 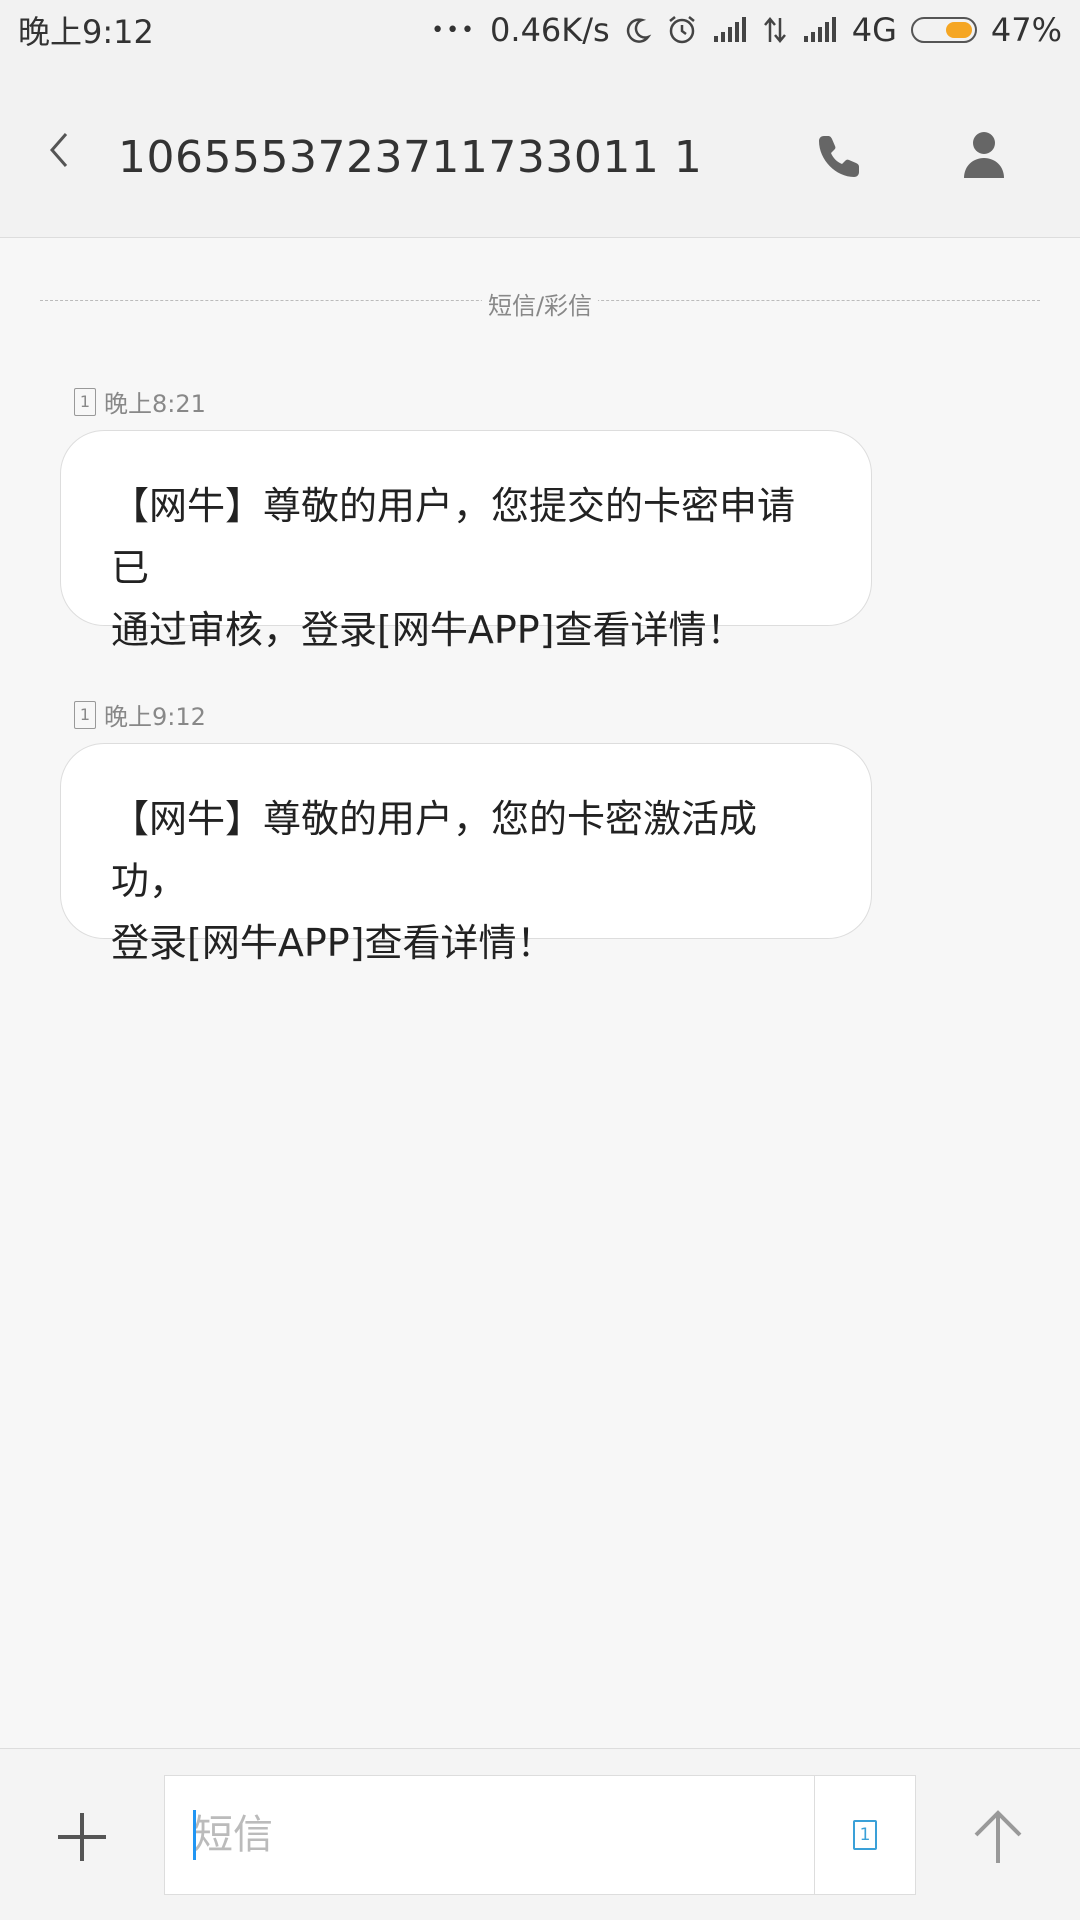 I want to click on channel-divider: 短信/彩信, so click(x=540, y=303).